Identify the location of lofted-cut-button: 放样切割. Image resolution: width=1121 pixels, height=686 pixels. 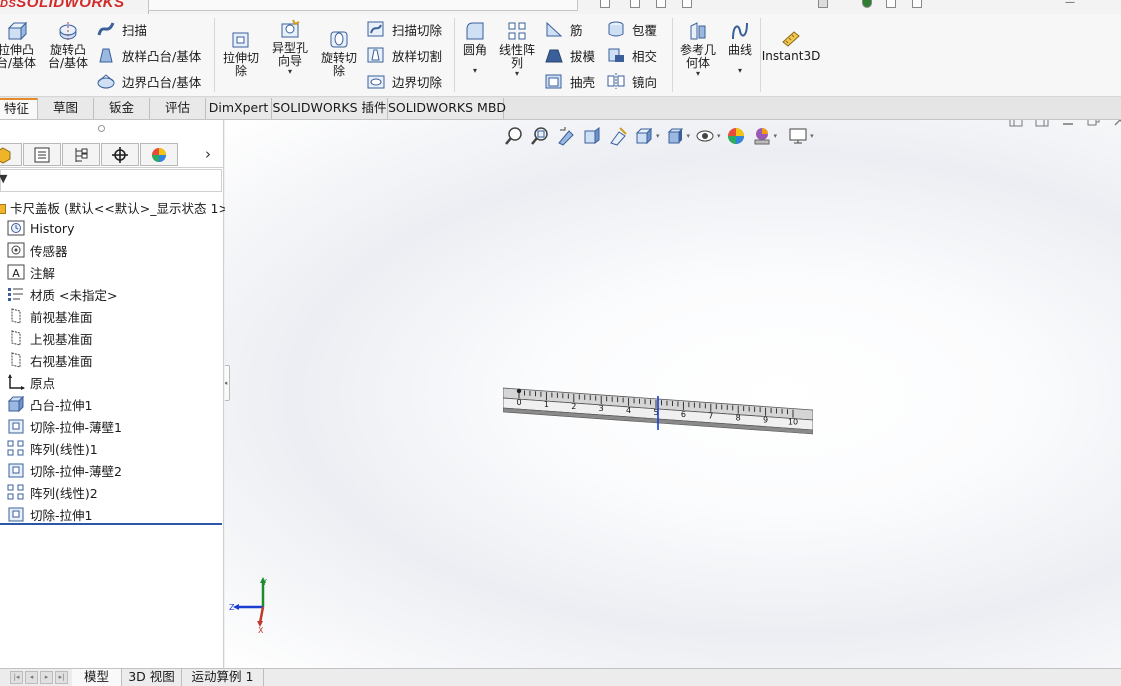
(404, 55).